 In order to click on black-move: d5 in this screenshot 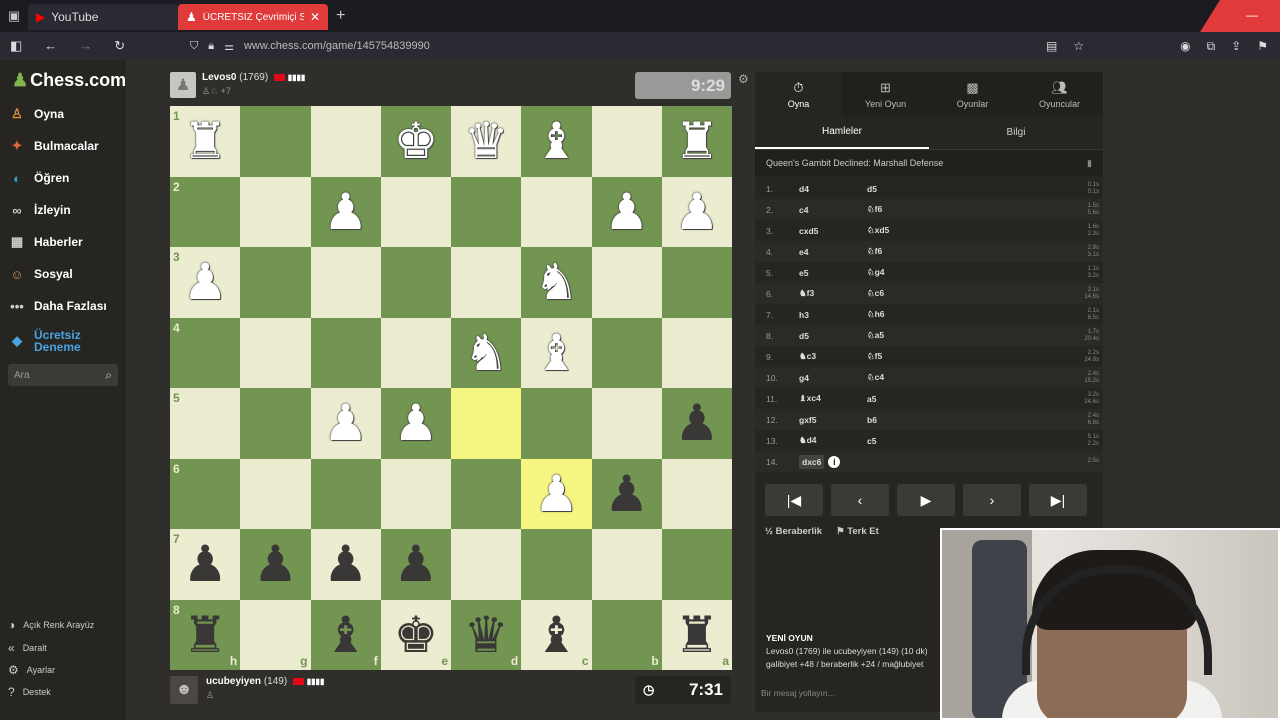, I will do `click(907, 189)`.